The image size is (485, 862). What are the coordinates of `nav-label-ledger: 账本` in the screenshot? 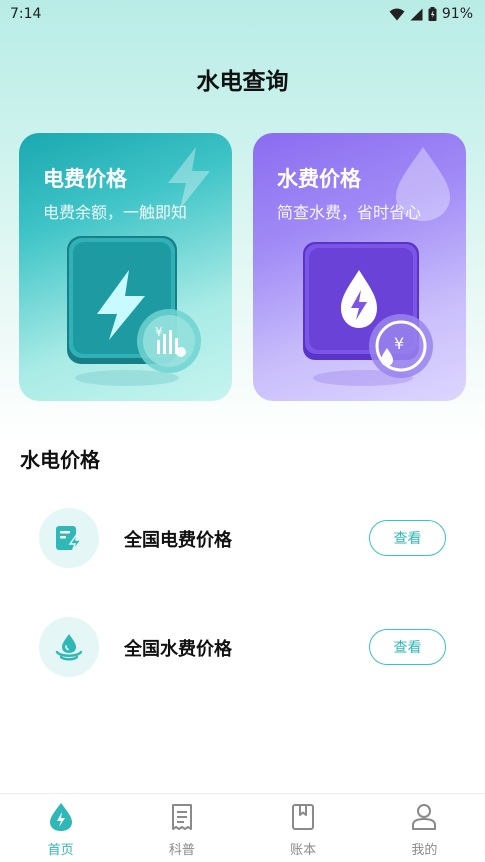 It's located at (303, 850).